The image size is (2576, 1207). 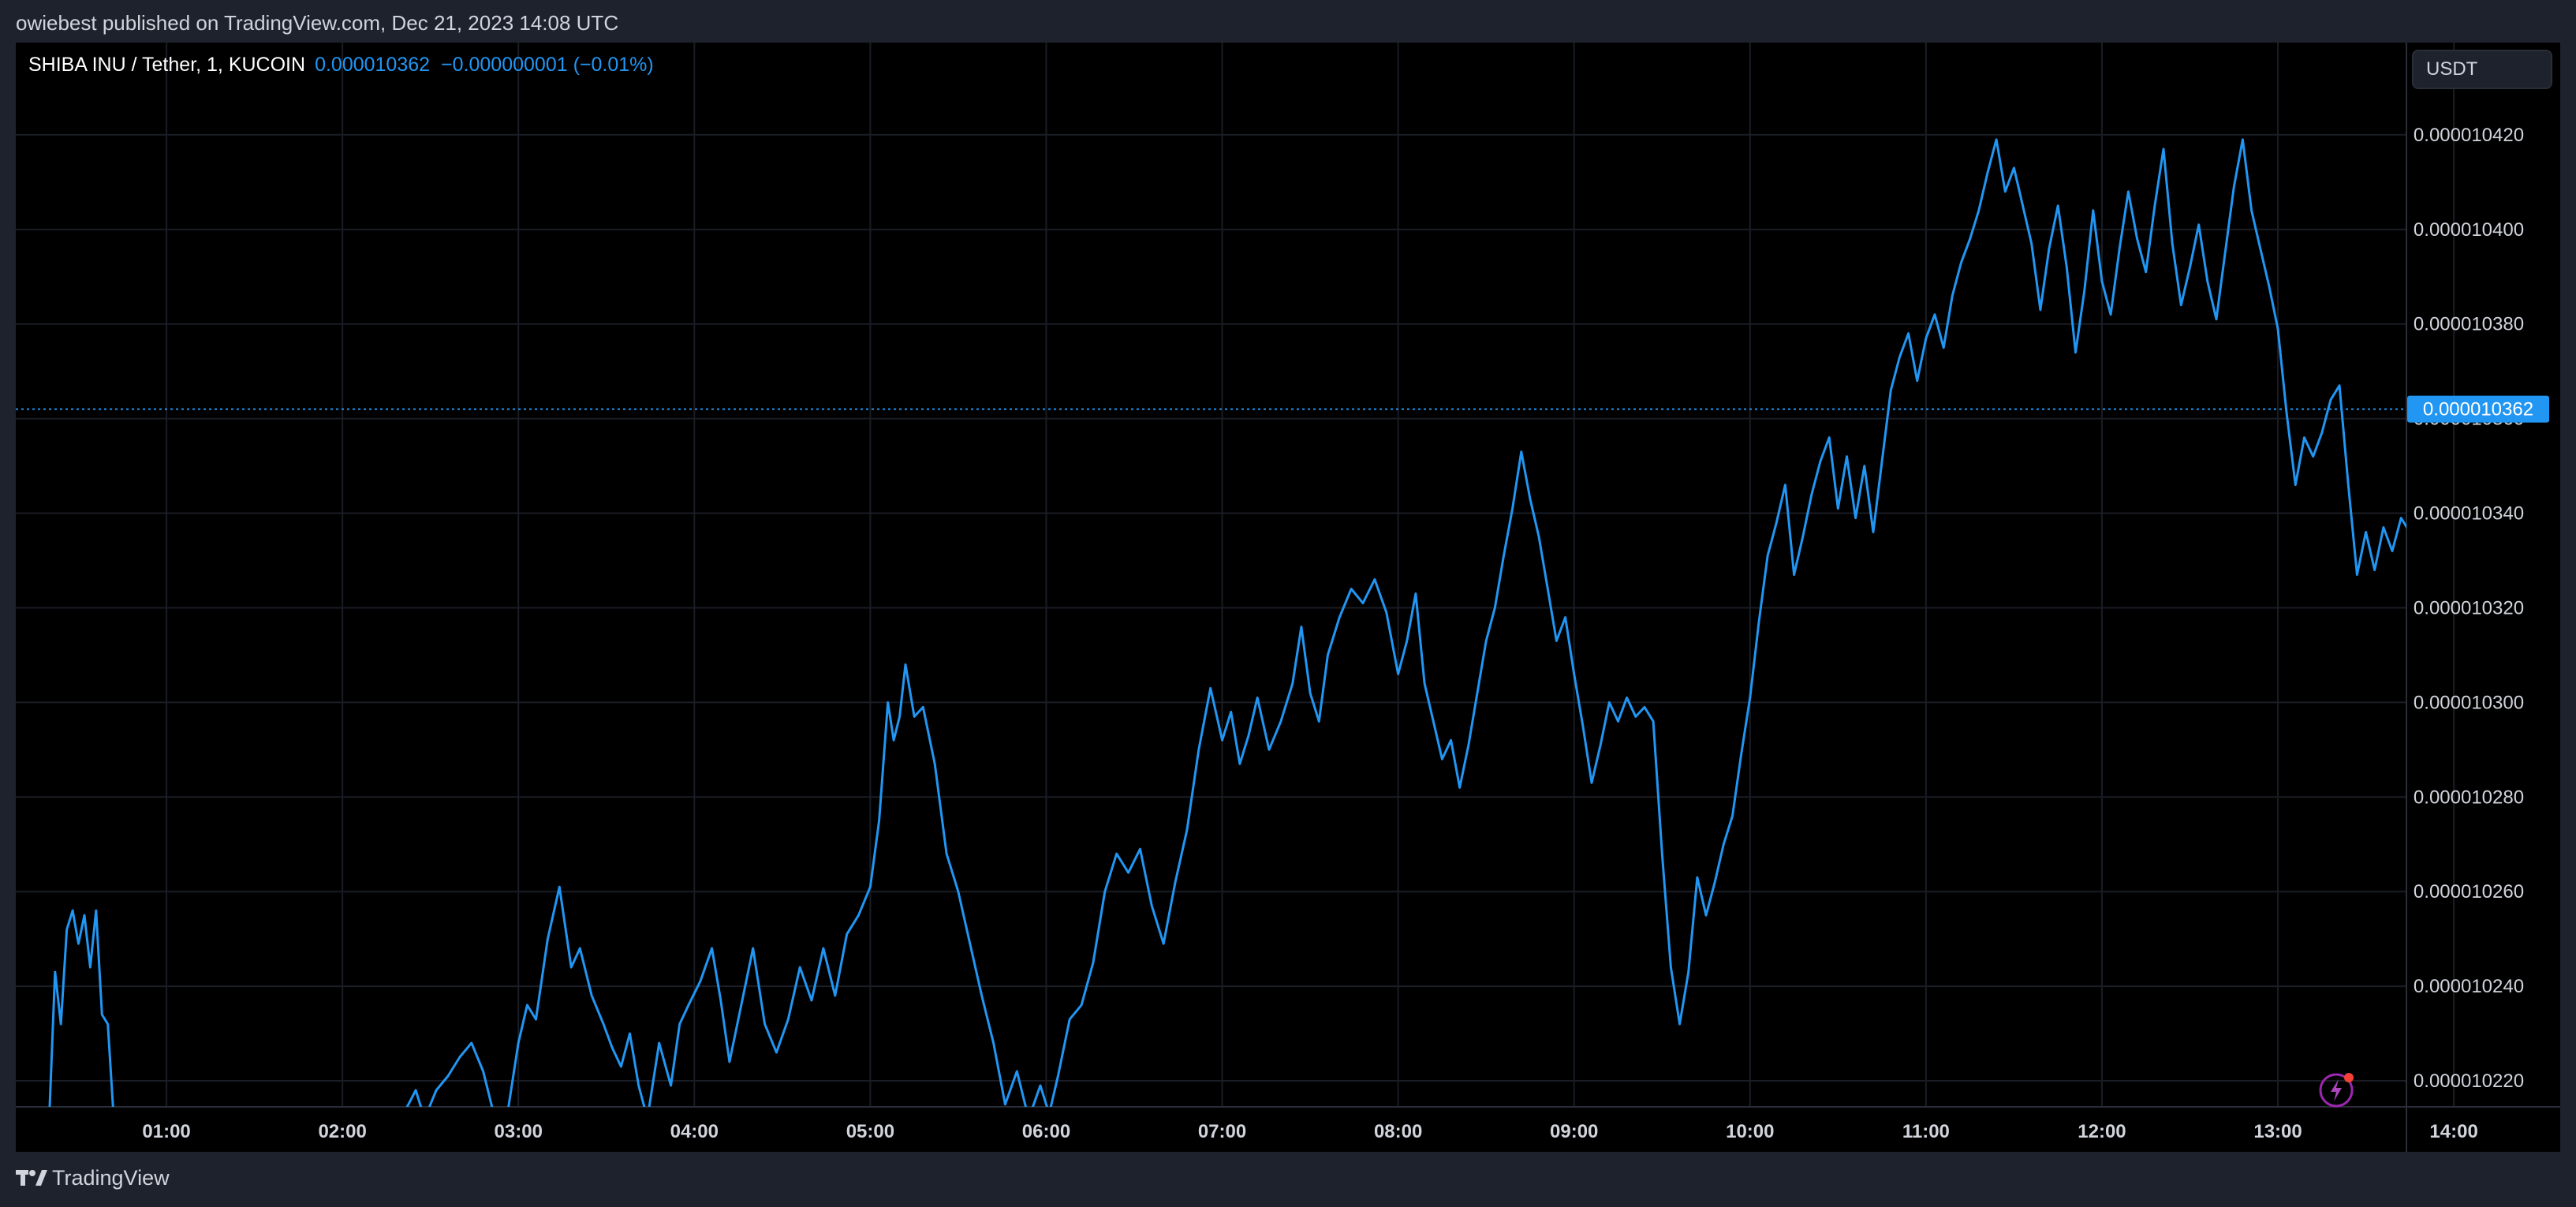 I want to click on price-tick-label: 0.000010380, so click(x=2469, y=325).